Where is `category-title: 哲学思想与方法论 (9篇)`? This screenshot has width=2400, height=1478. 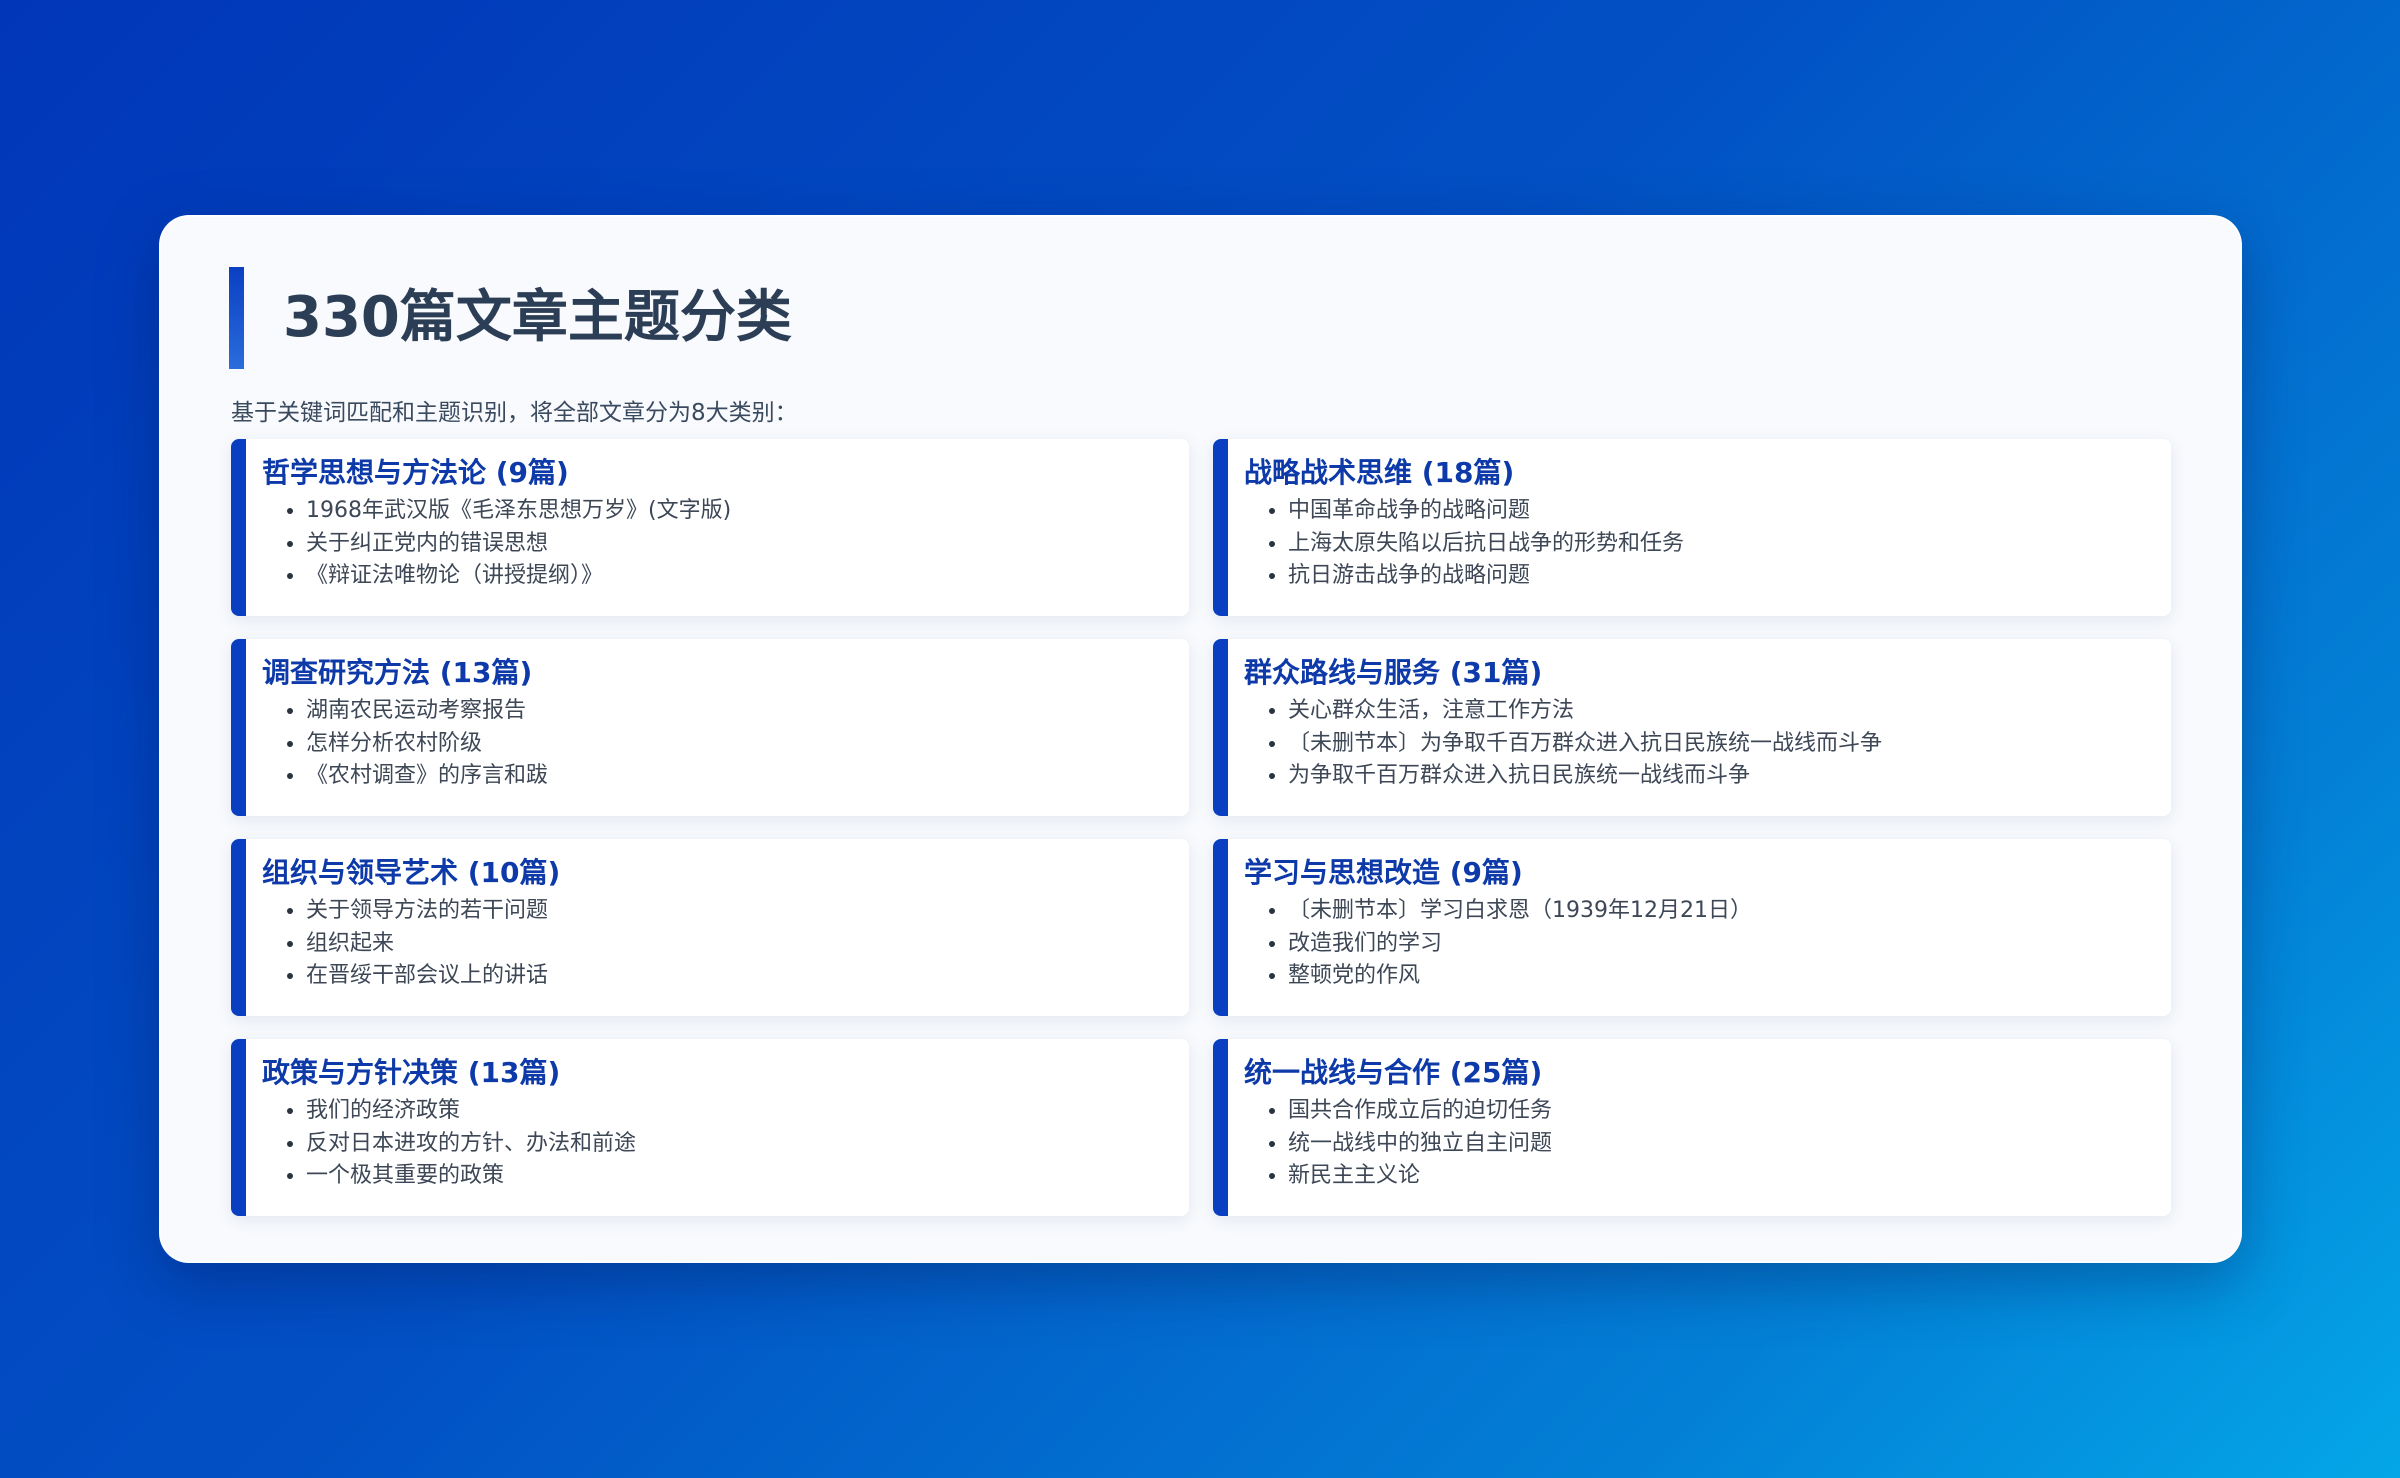 category-title: 哲学思想与方法论 (9篇) is located at coordinates (415, 472).